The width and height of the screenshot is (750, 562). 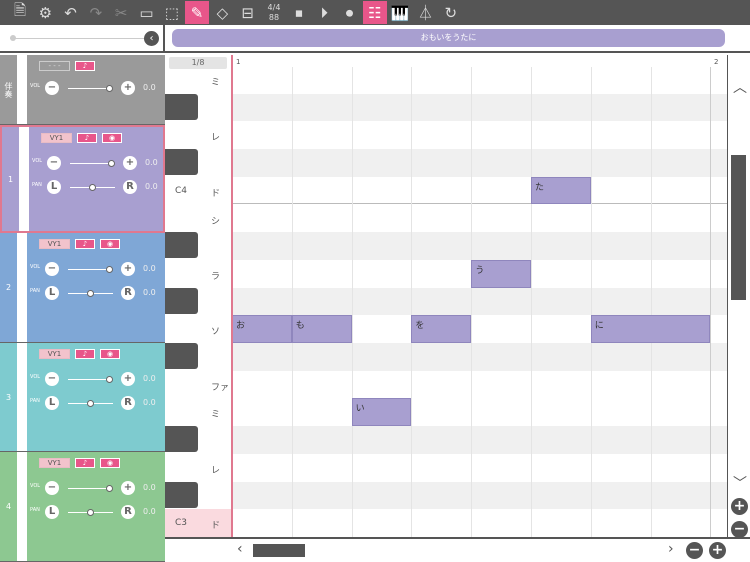 I want to click on track-0: 伴奏 - - - ♪ VOL − +0.0, so click(x=82, y=90).